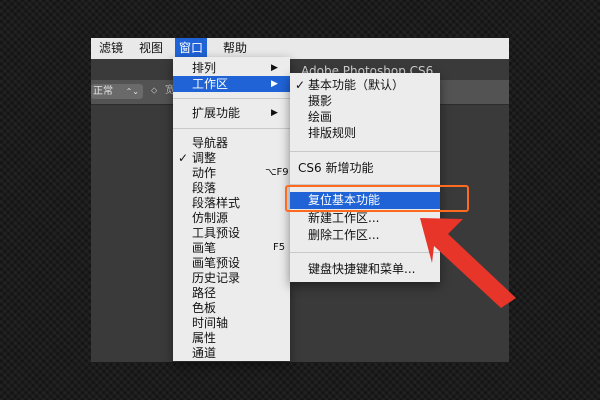  What do you see at coordinates (468, 263) in the screenshot?
I see `annotation-arrow-icon` at bounding box center [468, 263].